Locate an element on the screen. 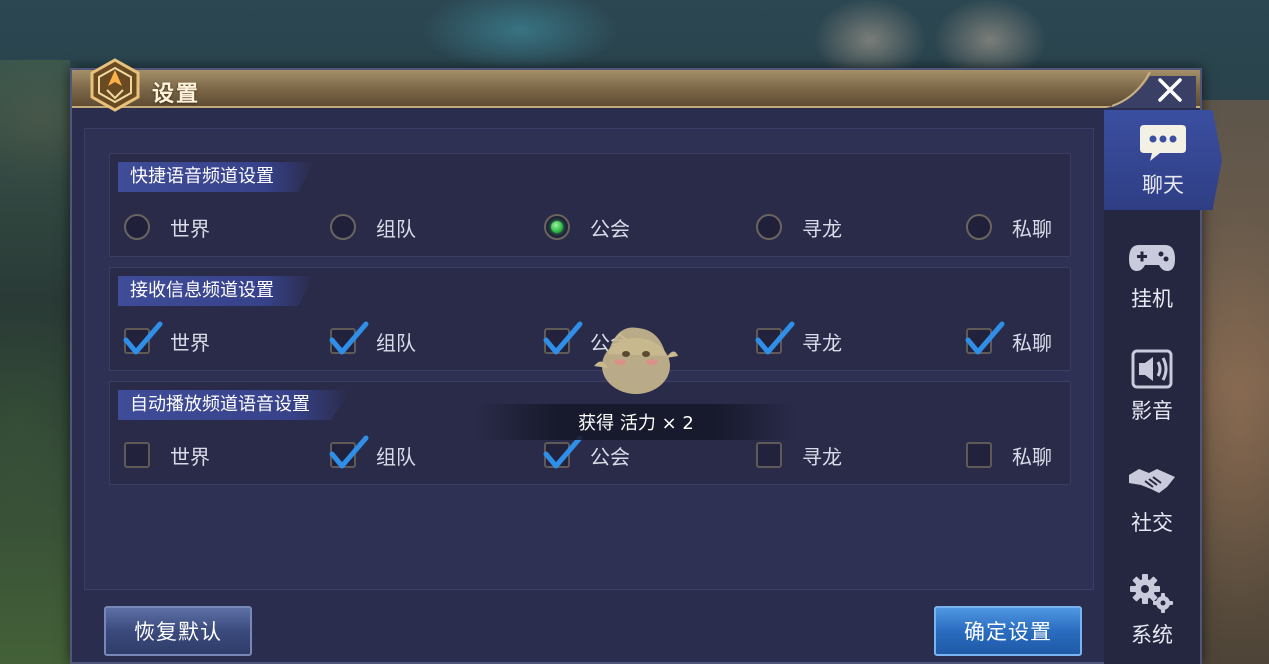 The image size is (1269, 664). gears-icon is located at coordinates (1151, 593).